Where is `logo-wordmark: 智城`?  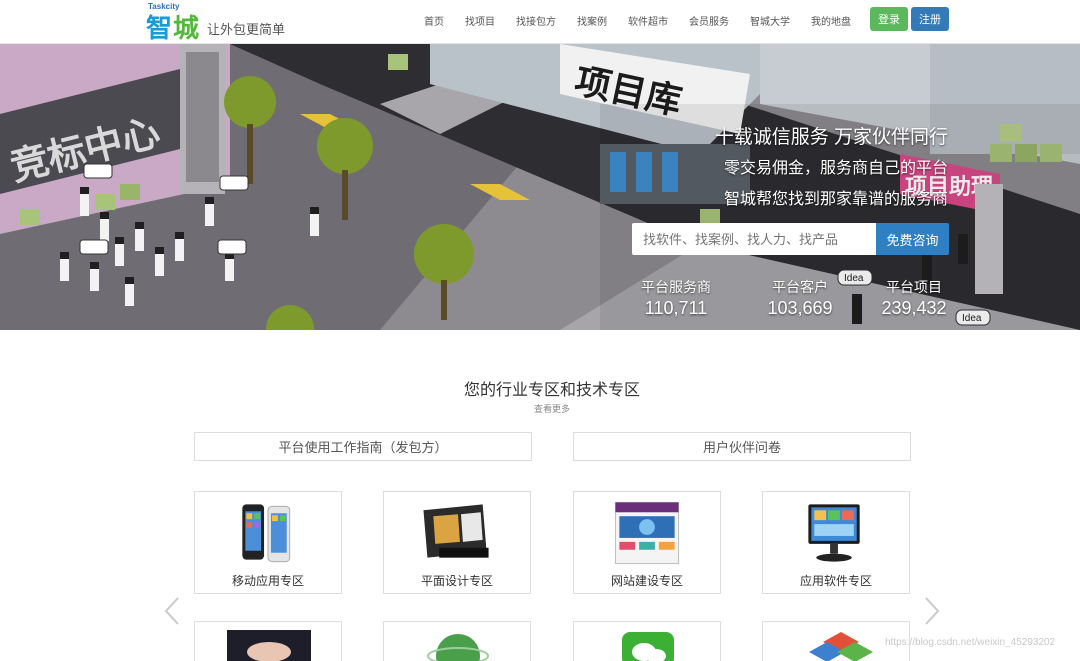
logo-wordmark: 智城 is located at coordinates (173, 28).